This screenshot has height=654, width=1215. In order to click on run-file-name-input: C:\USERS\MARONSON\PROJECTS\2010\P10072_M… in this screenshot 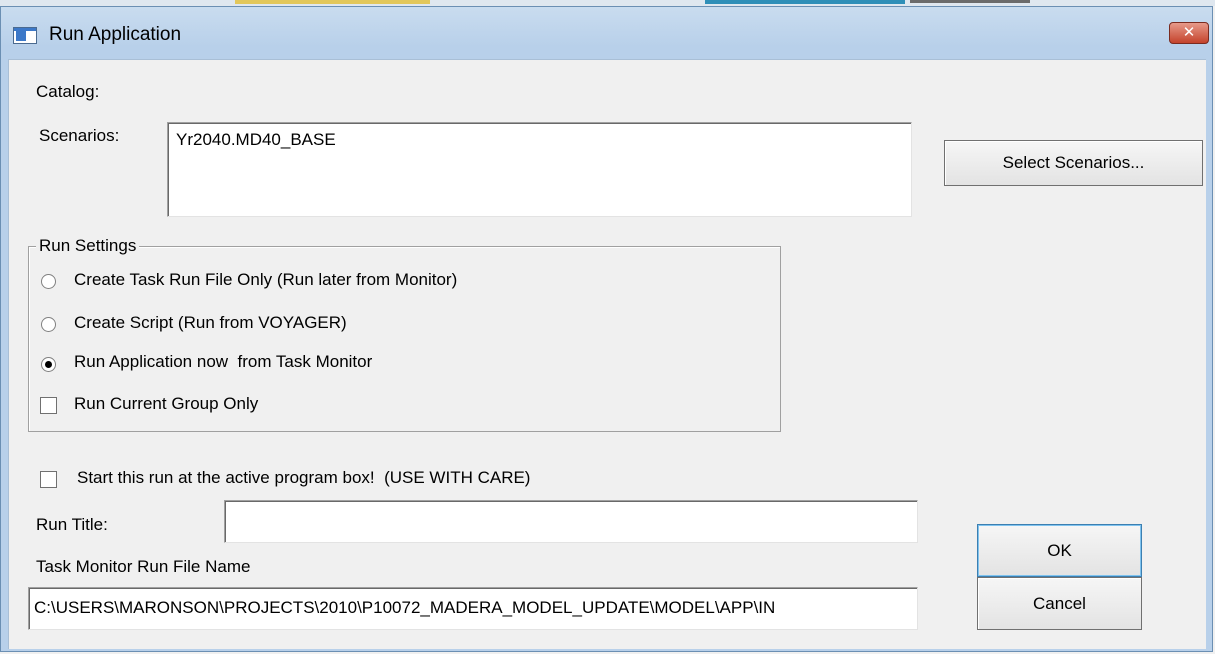, I will do `click(473, 608)`.